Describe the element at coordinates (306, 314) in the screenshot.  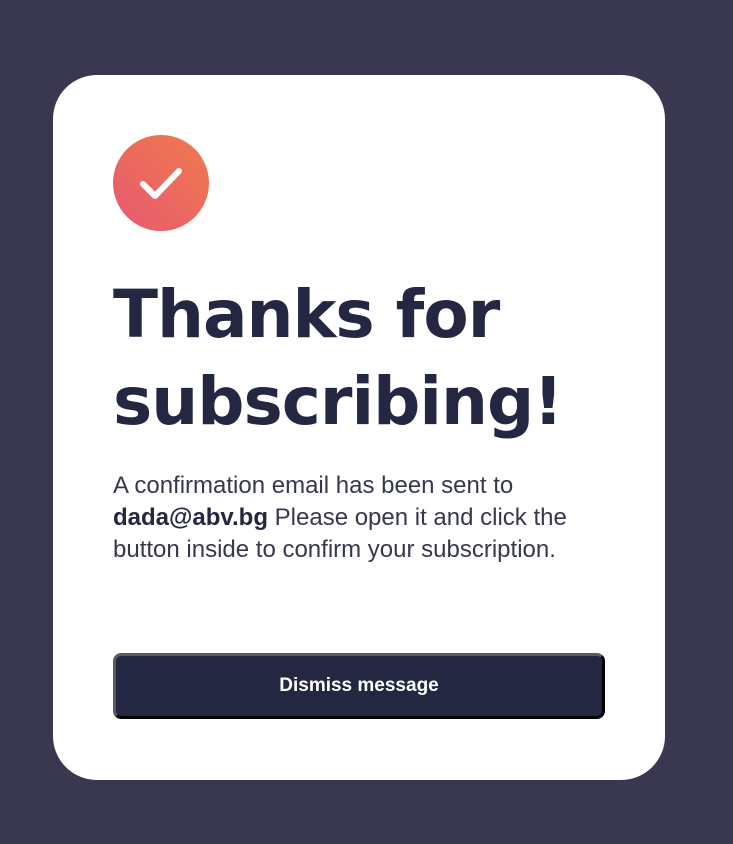
I see `title-line-1: Thanks for` at that location.